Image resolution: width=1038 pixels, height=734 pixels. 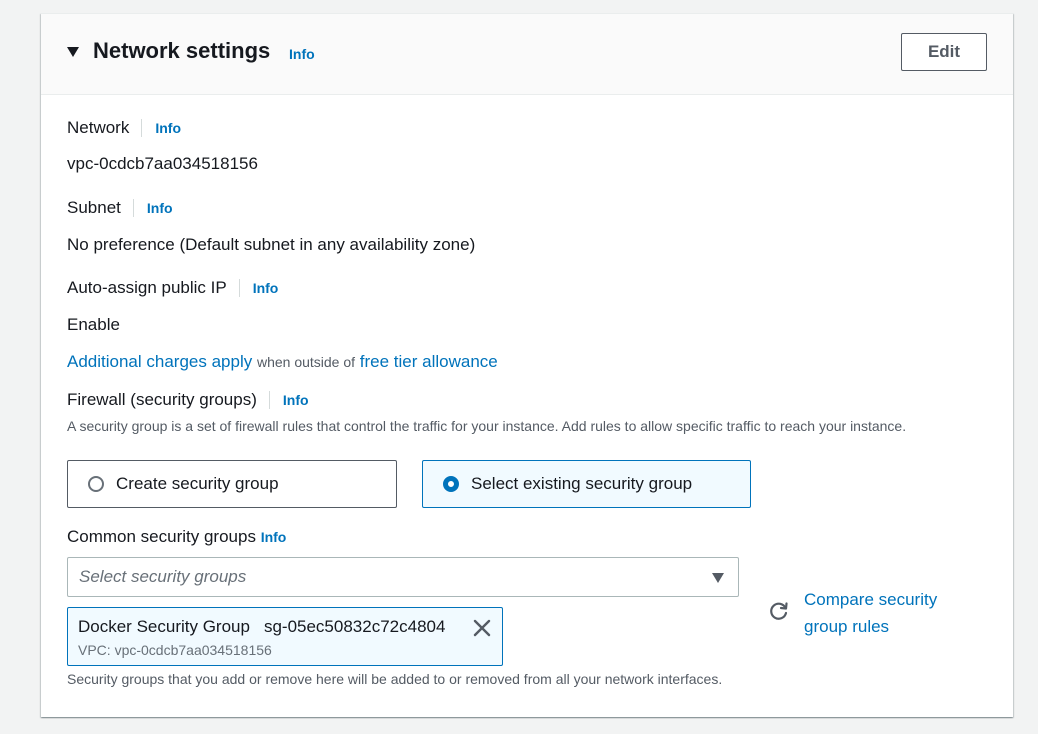 What do you see at coordinates (884, 613) in the screenshot?
I see `compare-security-group-rules-link: Compare security group rules` at bounding box center [884, 613].